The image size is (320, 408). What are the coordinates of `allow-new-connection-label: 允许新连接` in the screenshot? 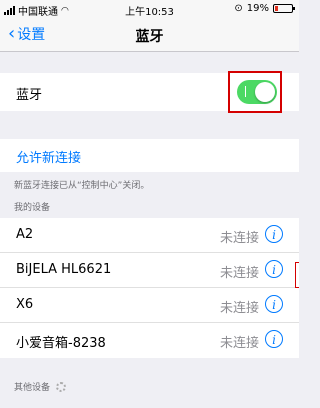 It's located at (49, 158).